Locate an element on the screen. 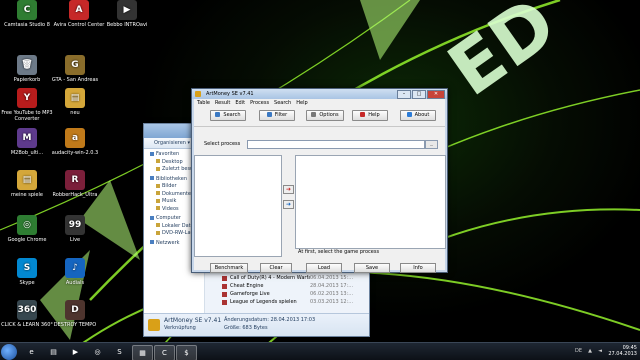 The height and width of the screenshot is (360, 640). desktop-icon-image: ▤ is located at coordinates (27, 180).